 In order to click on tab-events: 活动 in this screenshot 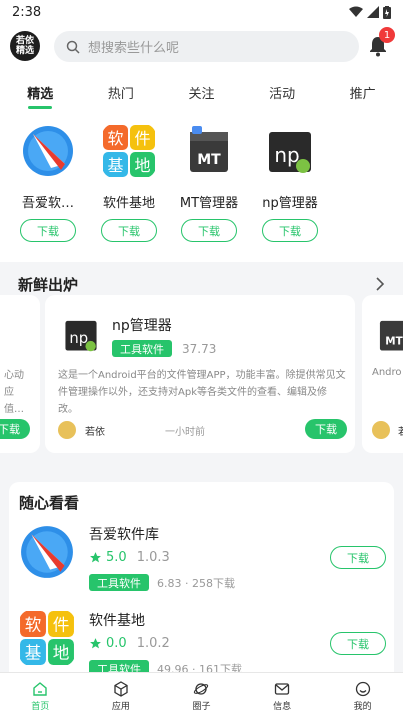, I will do `click(282, 91)`.